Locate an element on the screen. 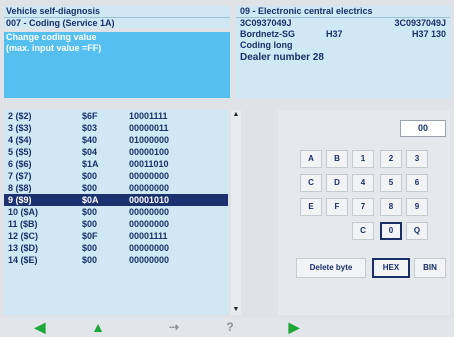 This screenshot has width=454, height=337. coding-type: Coding long is located at coordinates (266, 45).